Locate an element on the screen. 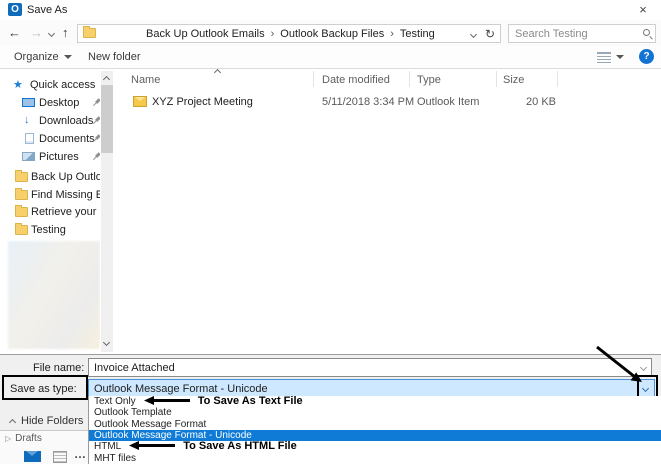 The image size is (661, 464). file-name-cell: XYZ Project Meeting is located at coordinates (202, 102).